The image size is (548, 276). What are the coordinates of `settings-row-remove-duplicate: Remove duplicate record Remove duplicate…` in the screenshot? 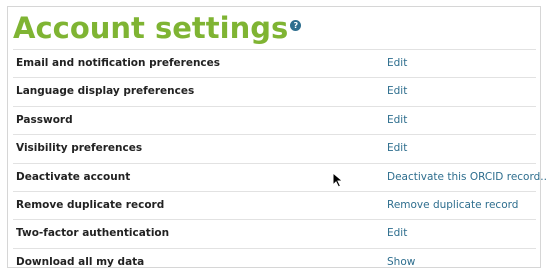 It's located at (274, 204).